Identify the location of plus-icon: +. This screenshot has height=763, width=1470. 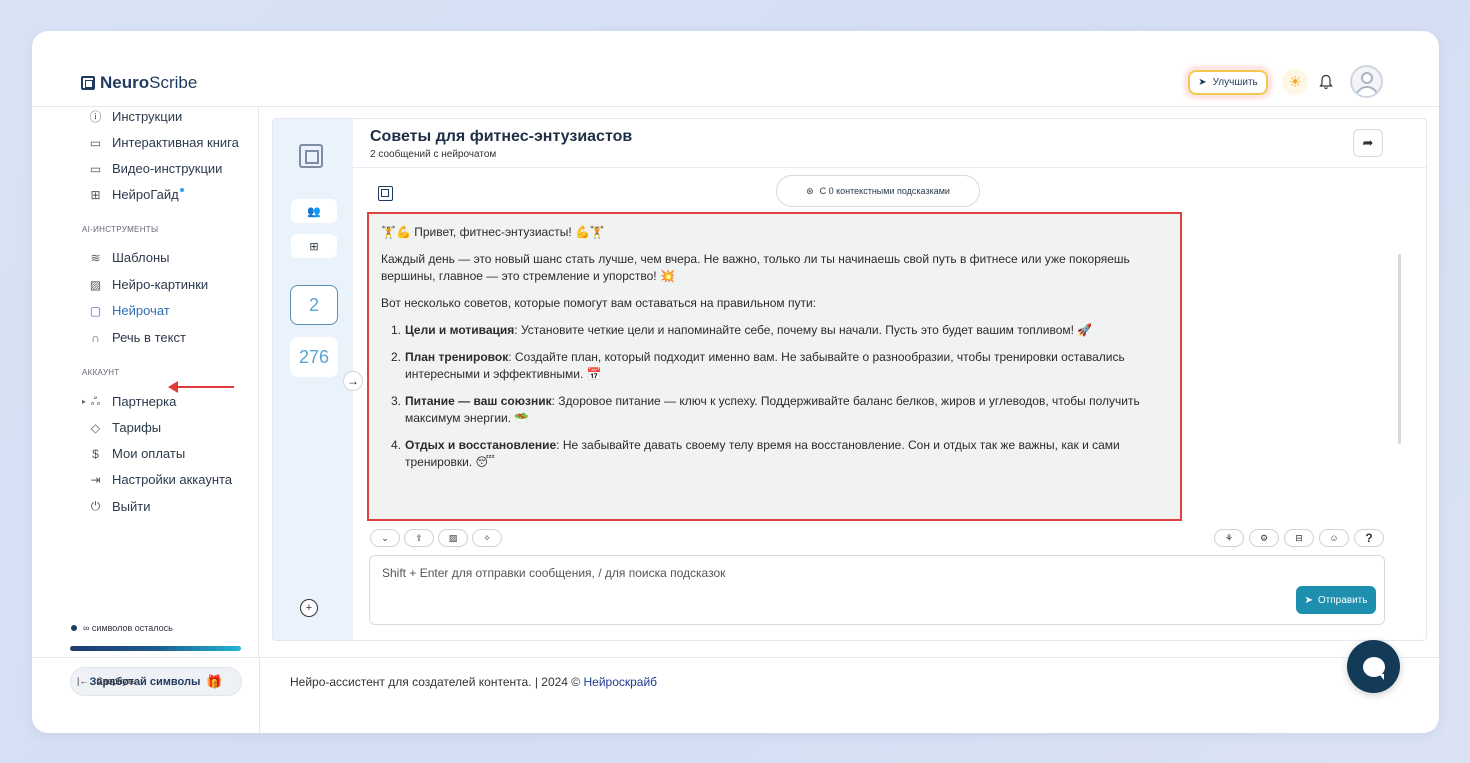
(309, 608).